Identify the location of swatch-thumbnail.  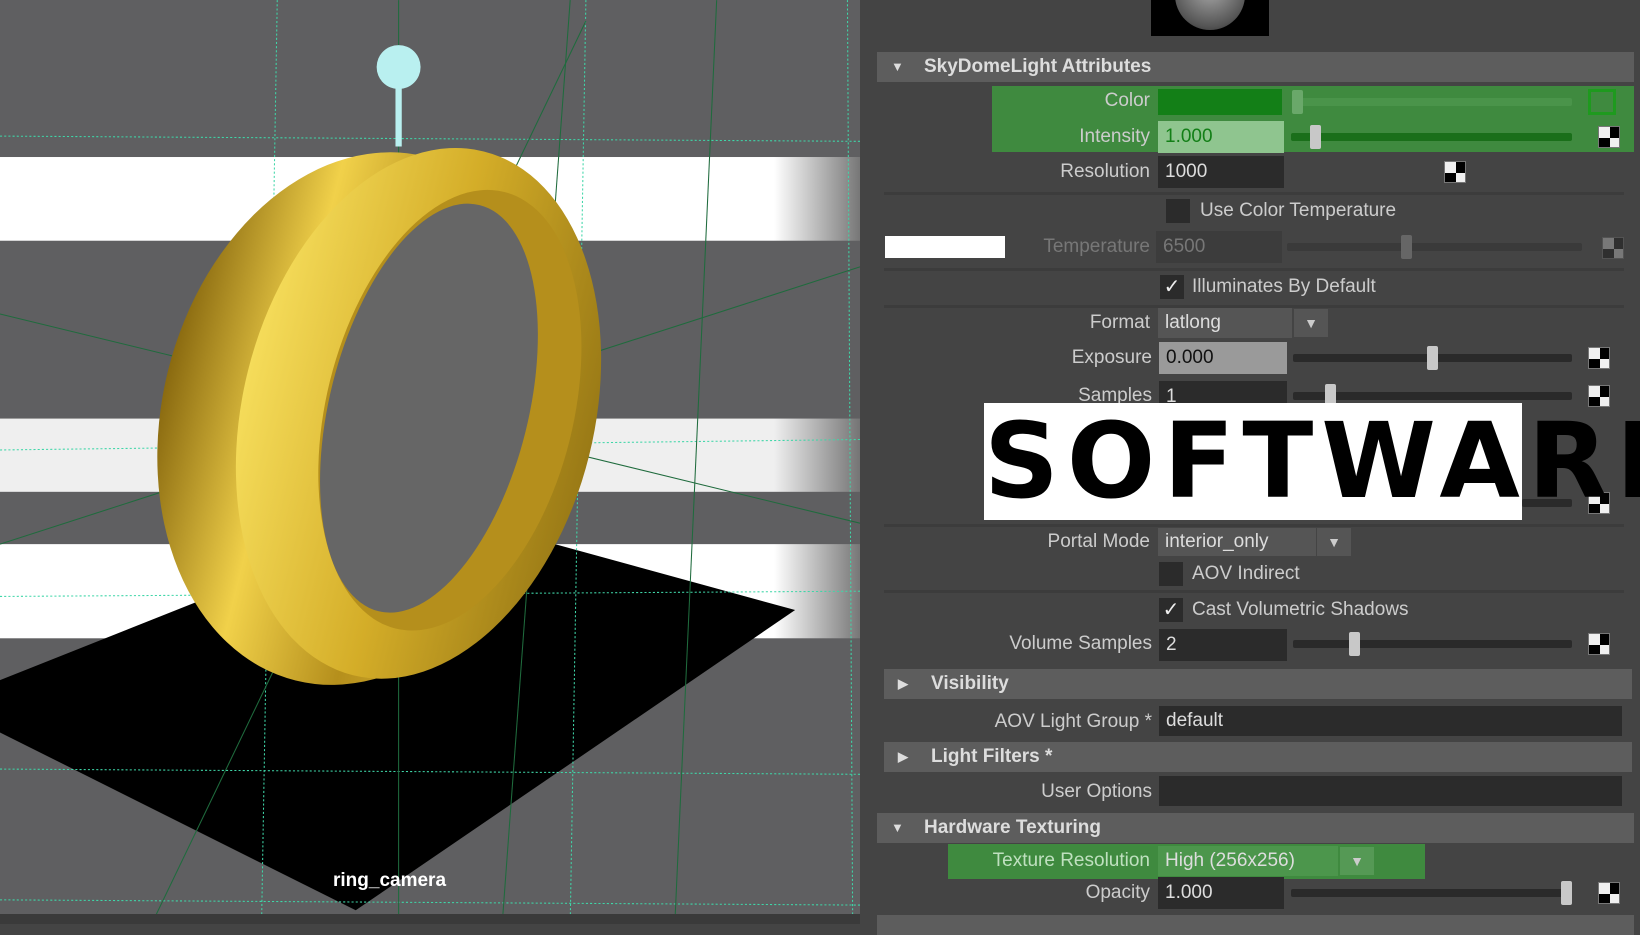
(1210, 18).